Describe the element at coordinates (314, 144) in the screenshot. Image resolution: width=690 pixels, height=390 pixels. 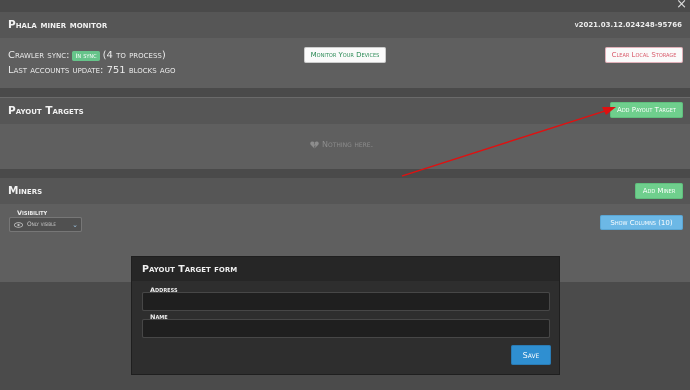
I see `broken-heart-icon` at that location.